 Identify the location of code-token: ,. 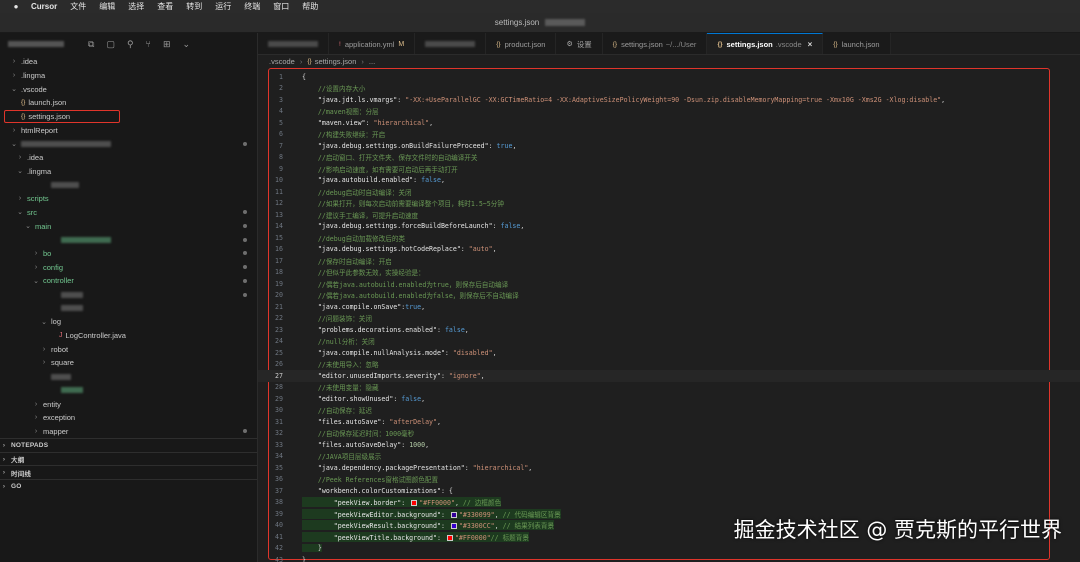
(427, 444).